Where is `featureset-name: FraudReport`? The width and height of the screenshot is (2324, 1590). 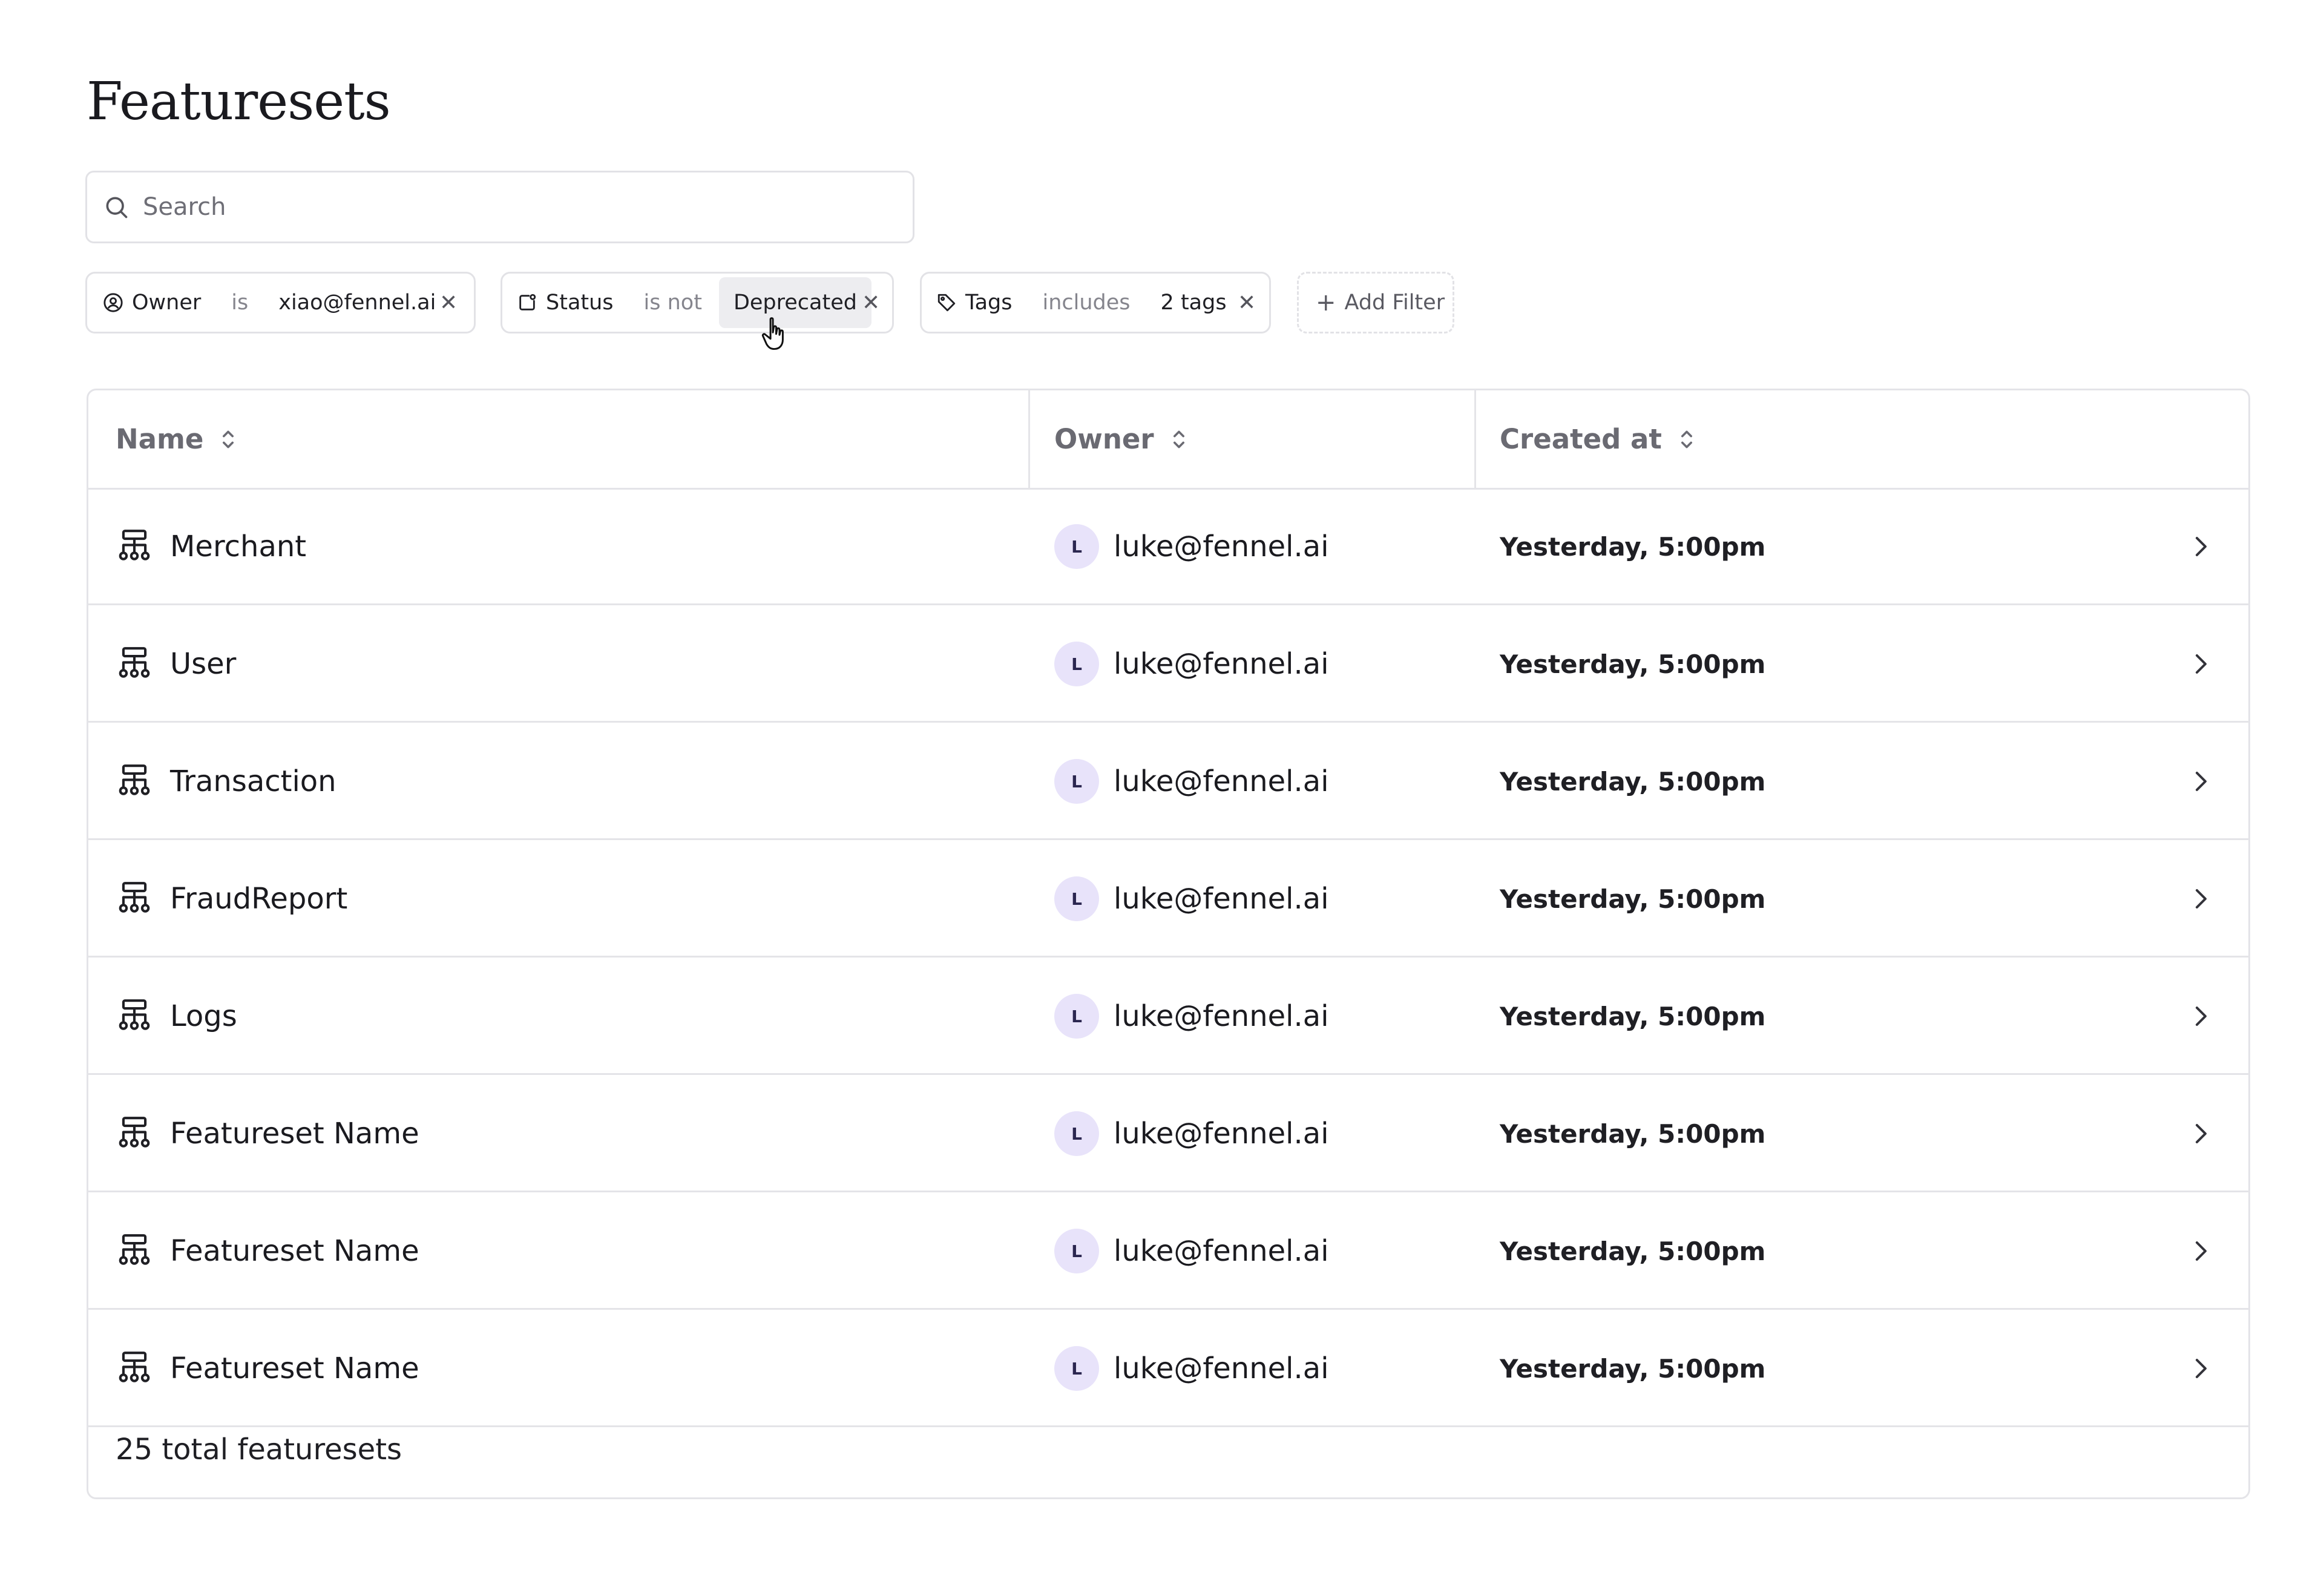
featureset-name: FraudReport is located at coordinates (258, 899).